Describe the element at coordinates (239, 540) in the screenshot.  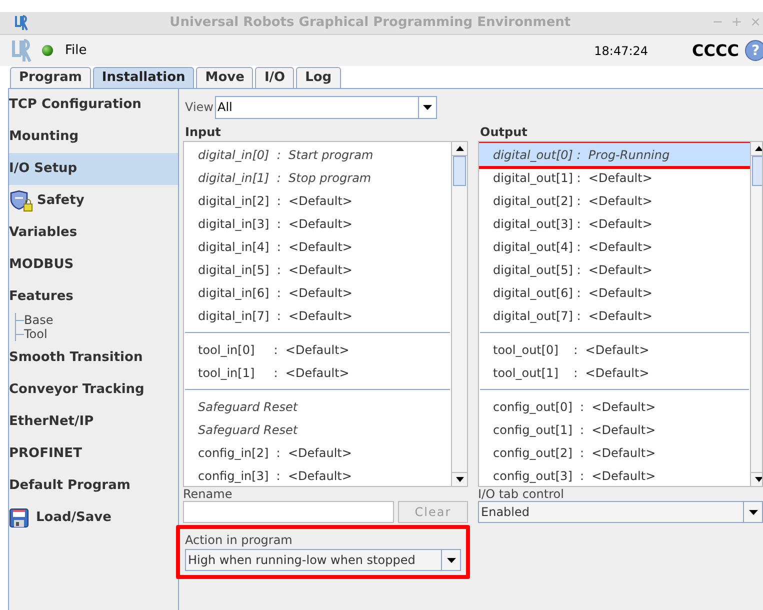
I see `action-label: Action in program` at that location.